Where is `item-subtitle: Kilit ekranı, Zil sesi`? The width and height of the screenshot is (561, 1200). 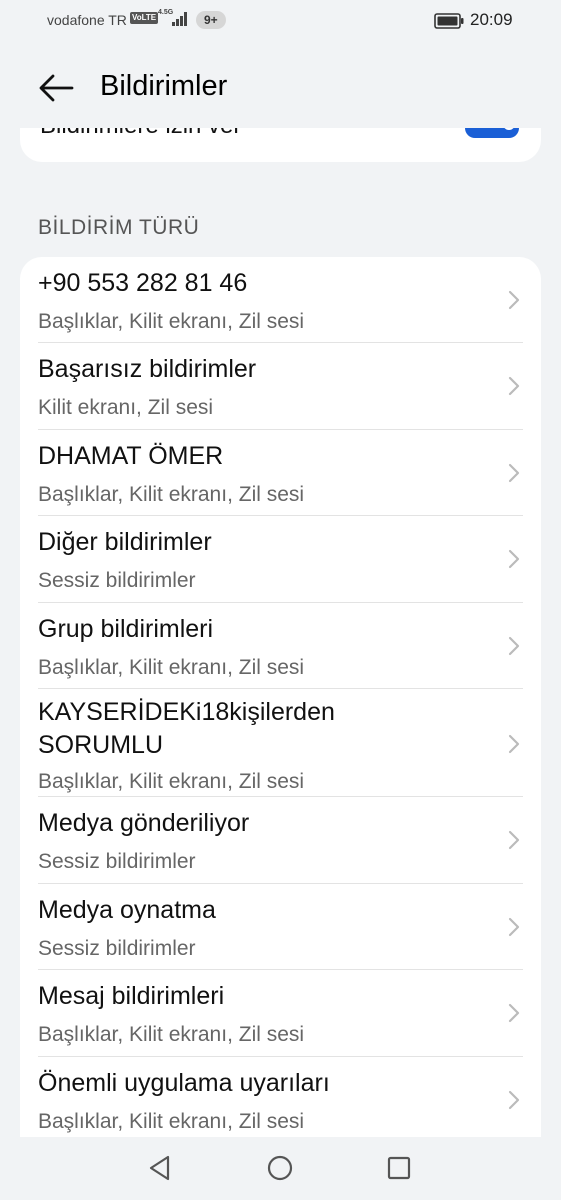
item-subtitle: Kilit ekranı, Zil sesi is located at coordinates (126, 407).